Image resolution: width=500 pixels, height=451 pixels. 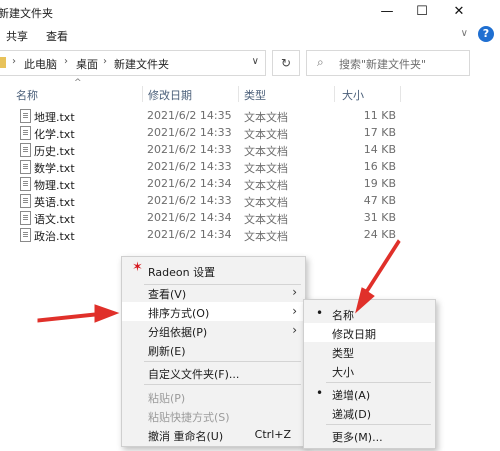 I want to click on file-name: 语文.txt, so click(x=54, y=219).